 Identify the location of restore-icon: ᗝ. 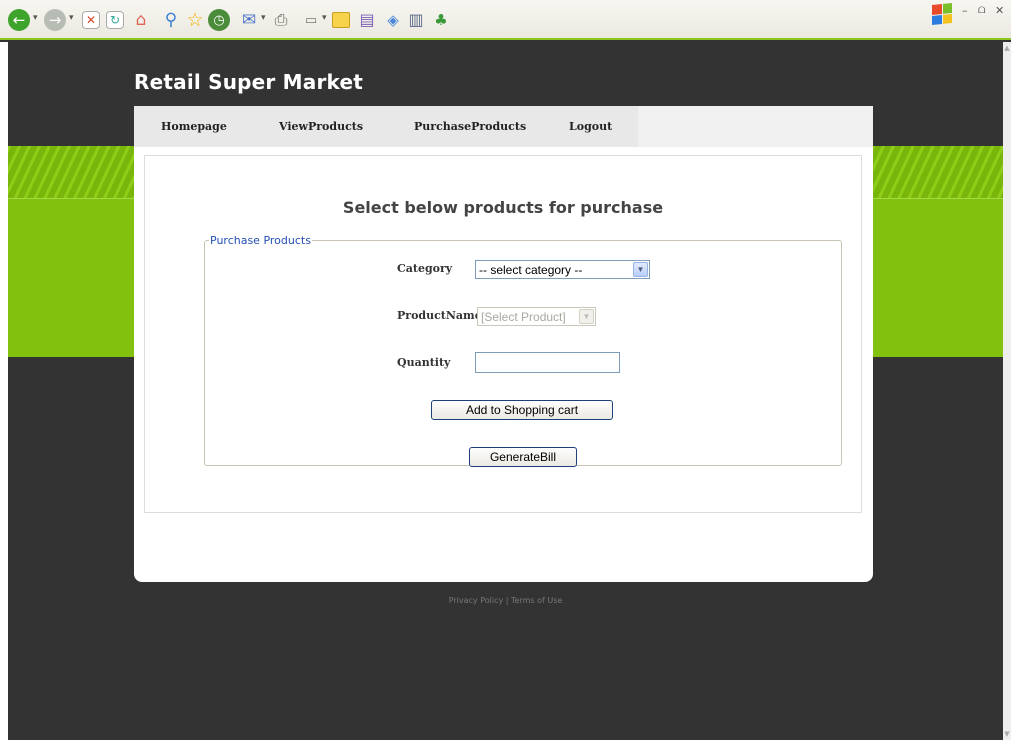
(981, 11).